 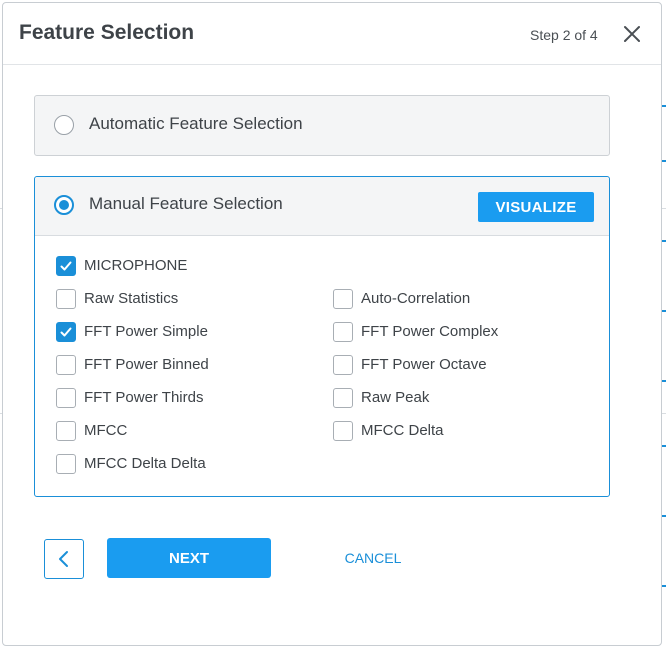 What do you see at coordinates (564, 35) in the screenshot?
I see `step-indicator: Step 2 of 4` at bounding box center [564, 35].